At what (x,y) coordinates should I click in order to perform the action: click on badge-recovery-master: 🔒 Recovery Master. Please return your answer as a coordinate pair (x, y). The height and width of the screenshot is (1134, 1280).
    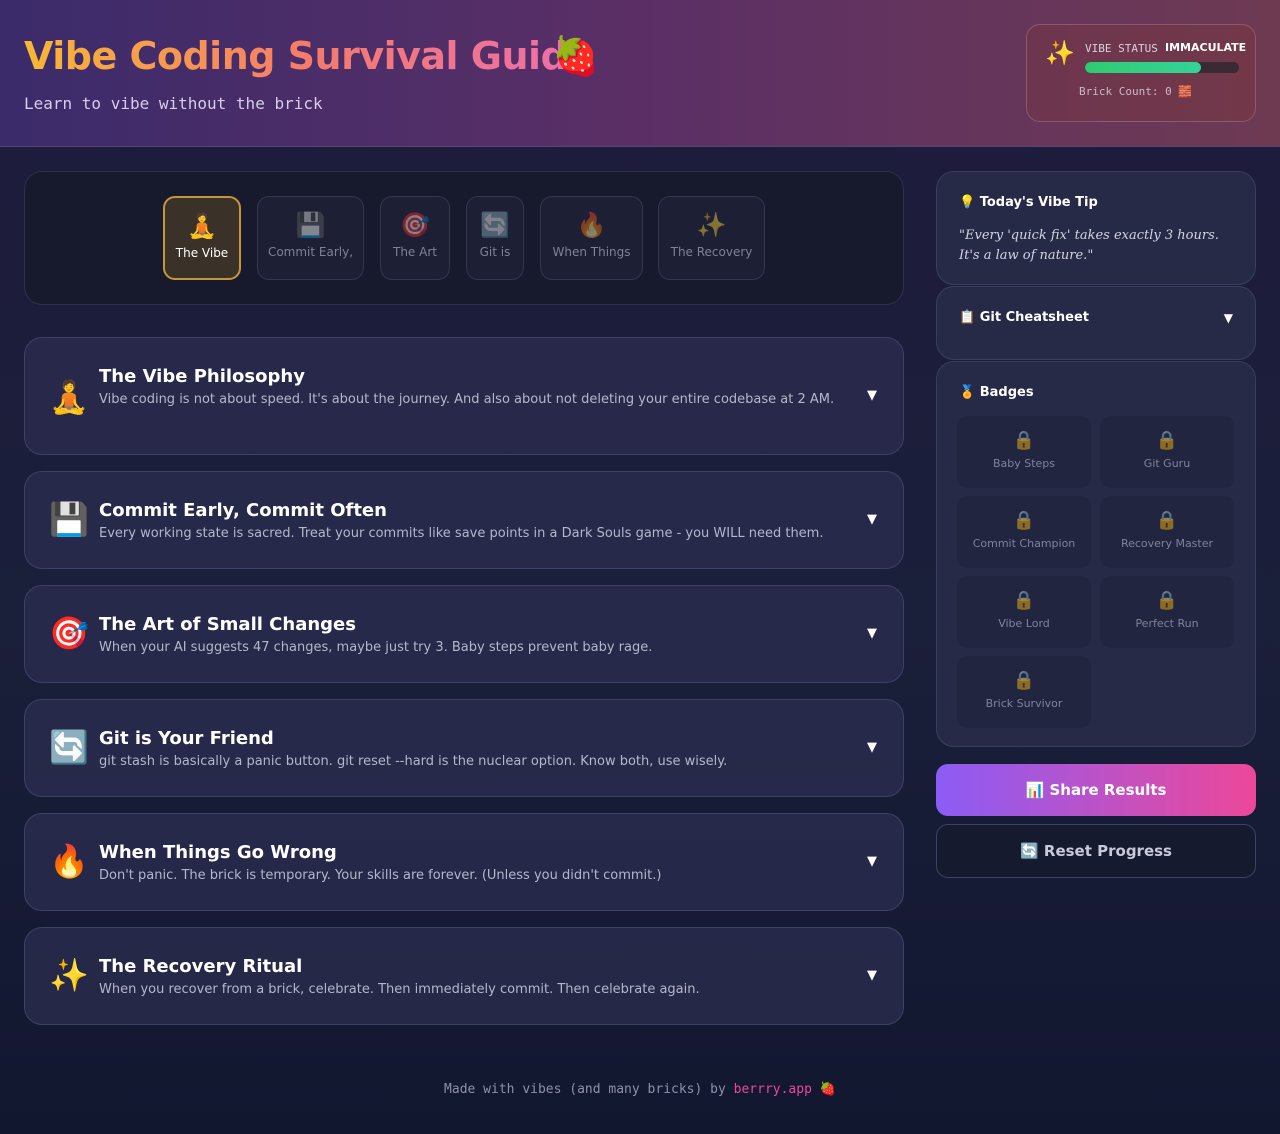
    Looking at the image, I should click on (1167, 532).